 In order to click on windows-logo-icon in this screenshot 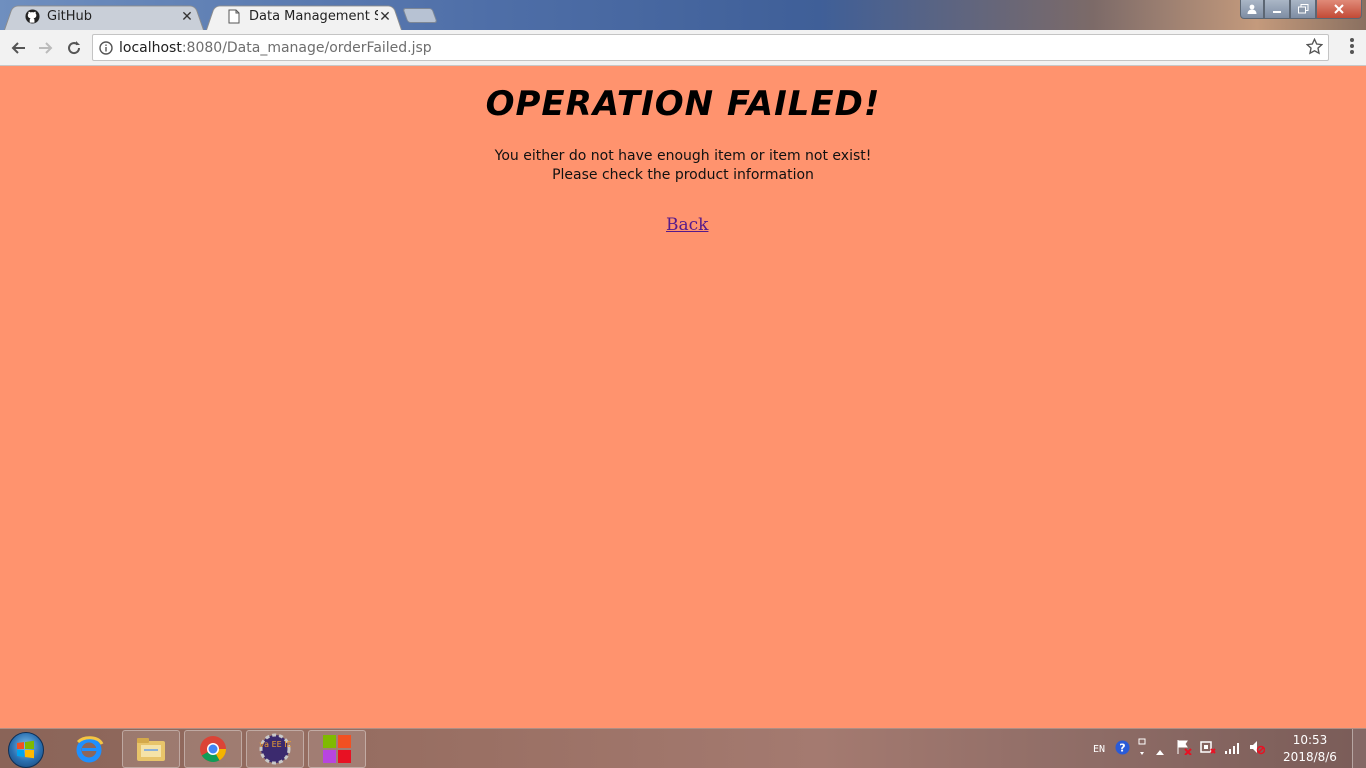, I will do `click(25, 749)`.